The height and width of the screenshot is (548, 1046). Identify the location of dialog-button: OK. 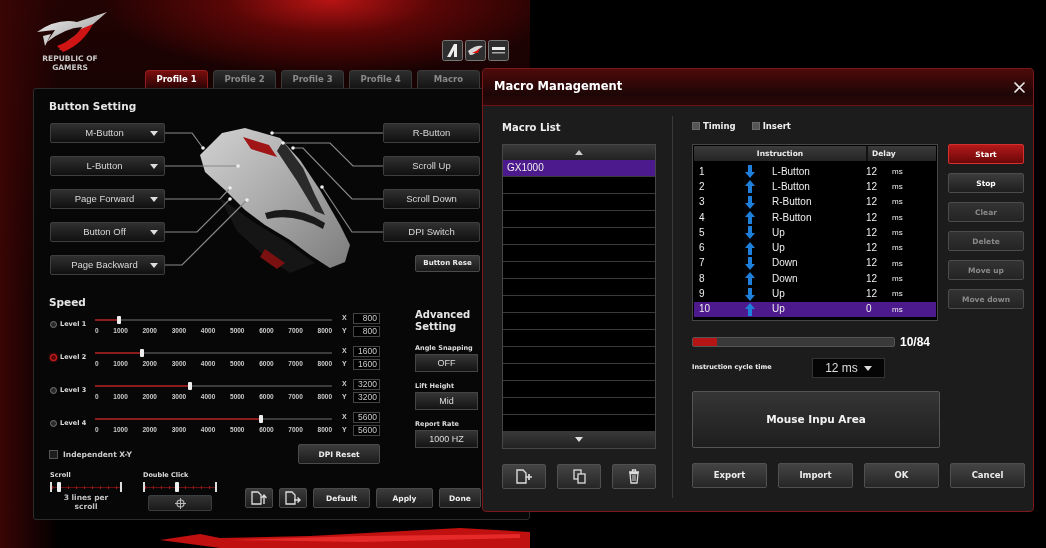
(901, 475).